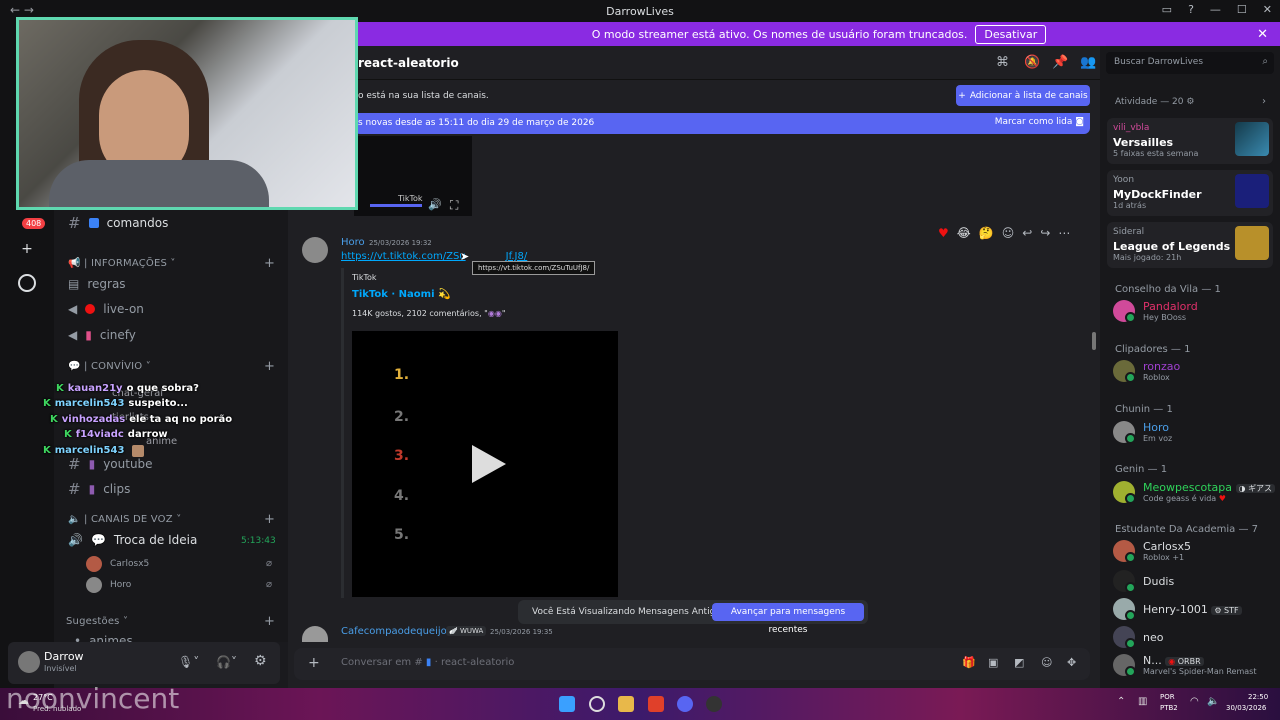 This screenshot has width=1280, height=720. I want to click on maximize-icon: ☐, so click(1242, 9).